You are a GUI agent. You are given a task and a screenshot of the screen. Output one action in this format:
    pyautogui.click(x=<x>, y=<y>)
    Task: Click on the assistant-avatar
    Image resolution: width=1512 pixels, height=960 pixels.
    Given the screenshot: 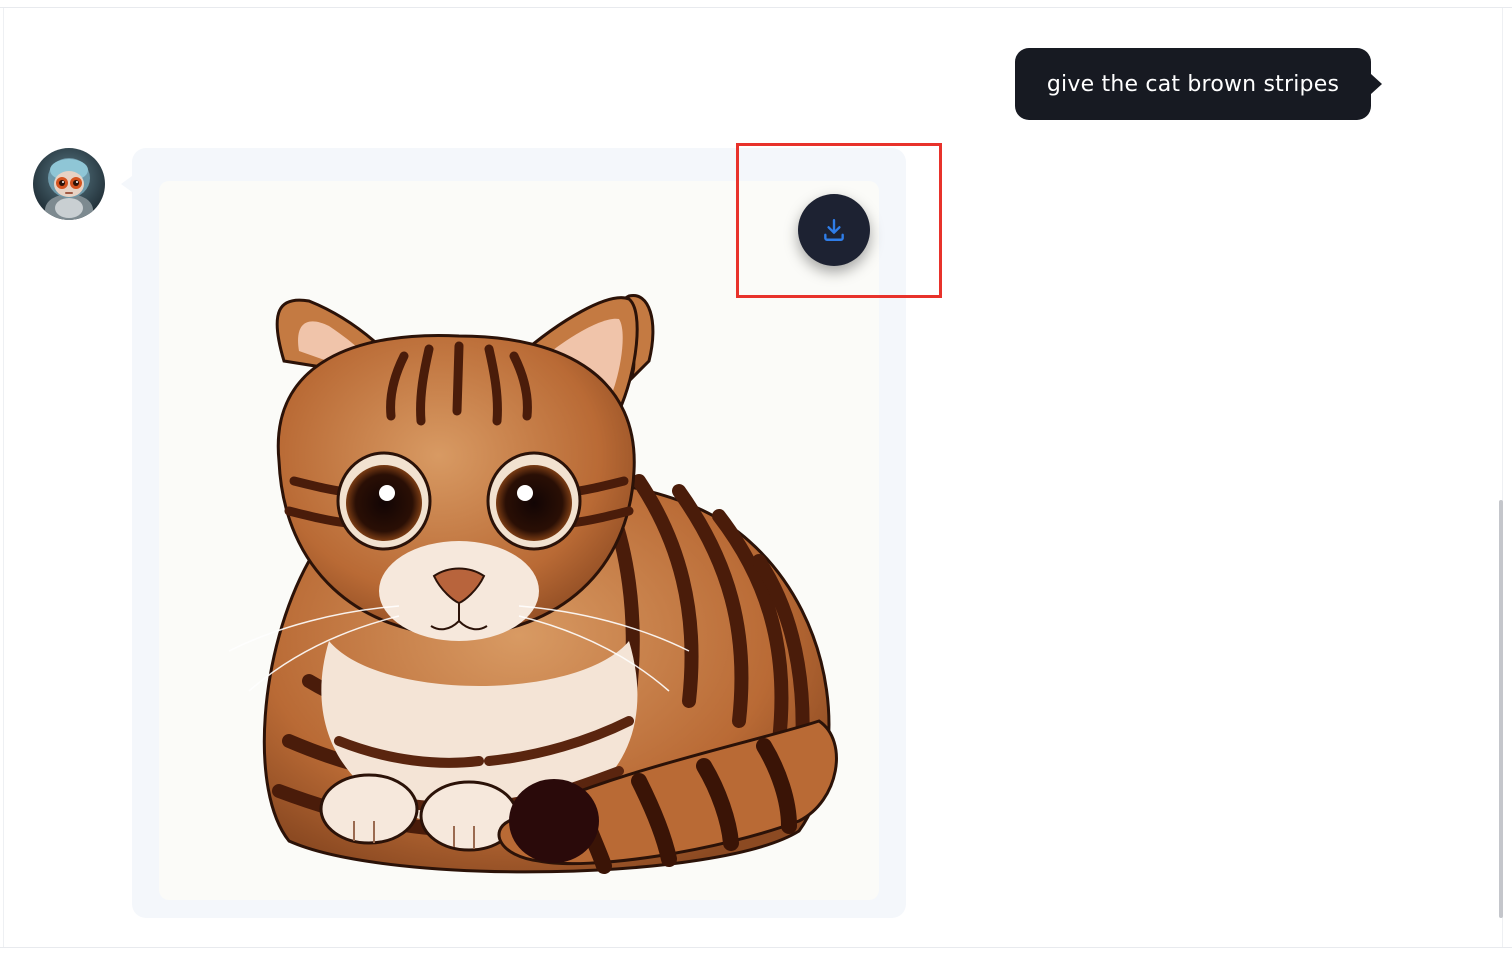 What is the action you would take?
    pyautogui.click(x=69, y=184)
    